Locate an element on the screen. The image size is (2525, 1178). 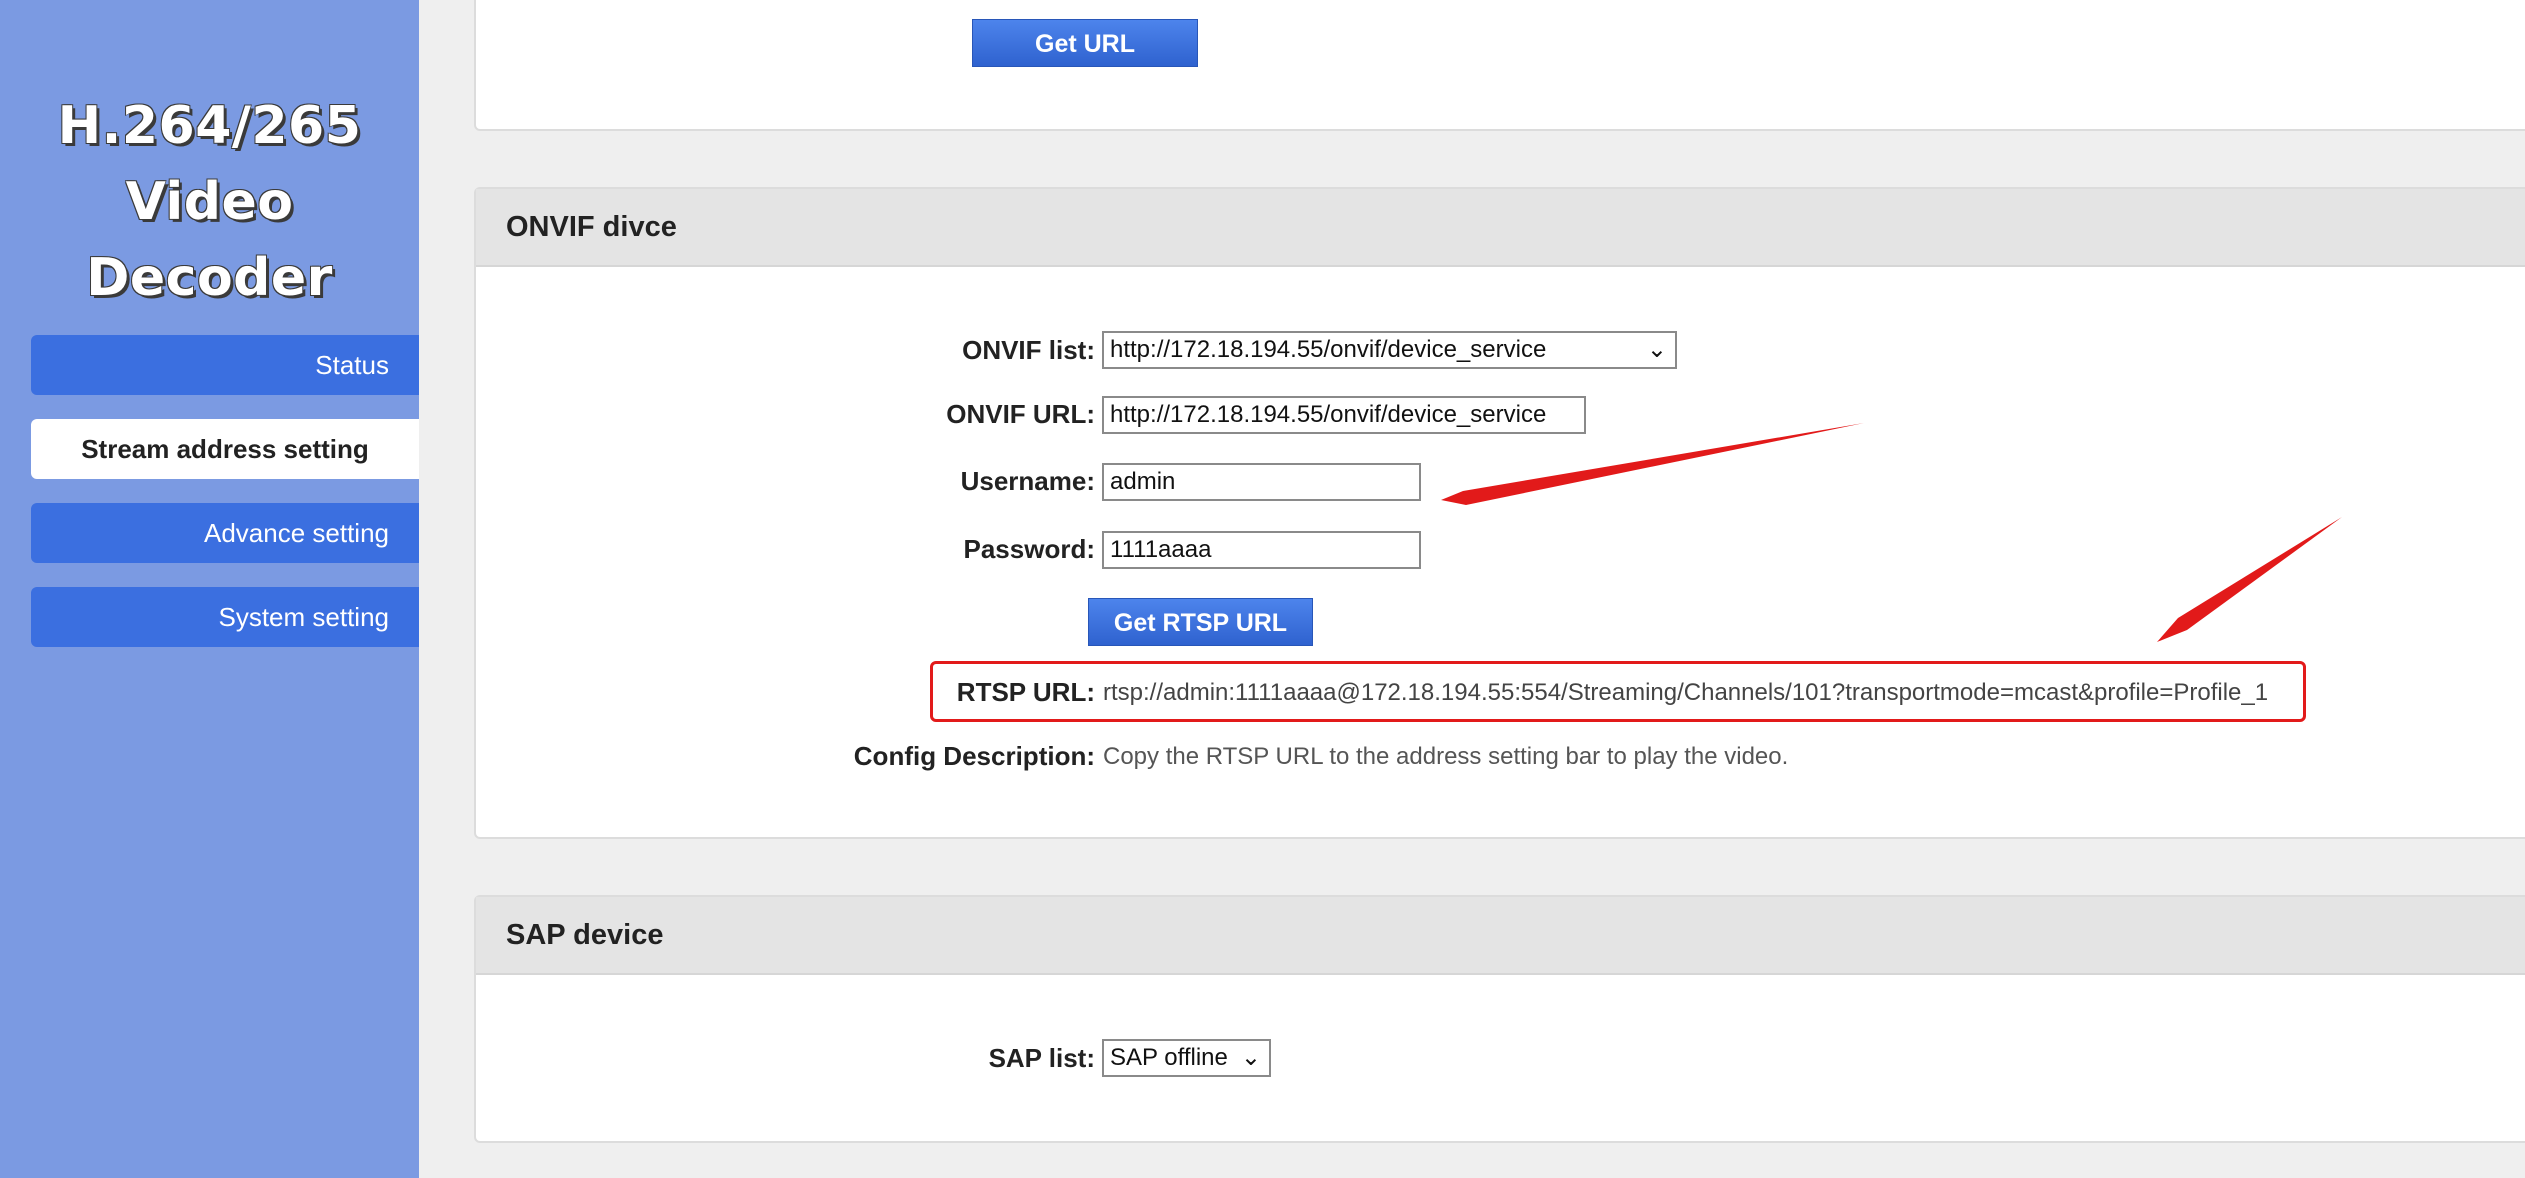
sap-list-value: SAP offline is located at coordinates (1169, 1057).